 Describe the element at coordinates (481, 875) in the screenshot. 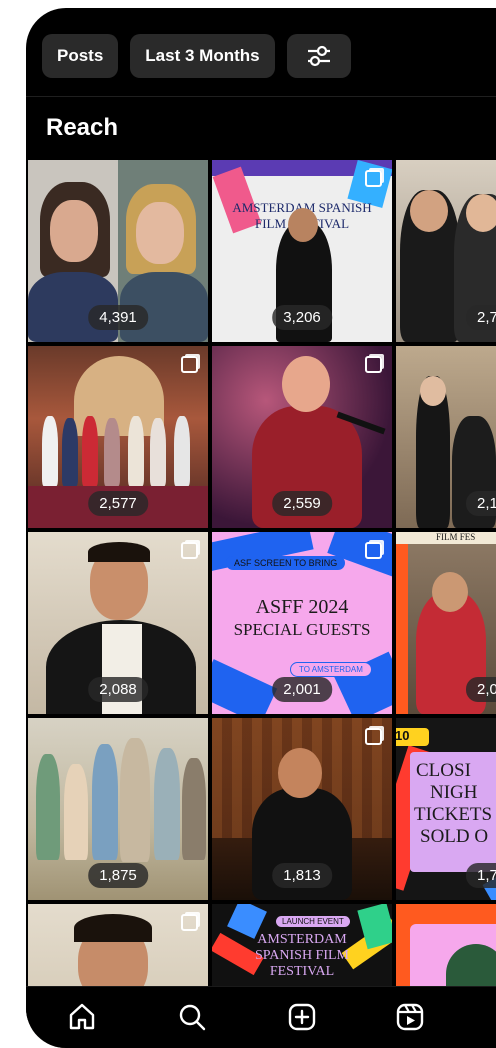

I see `reach-count: 1,77` at that location.